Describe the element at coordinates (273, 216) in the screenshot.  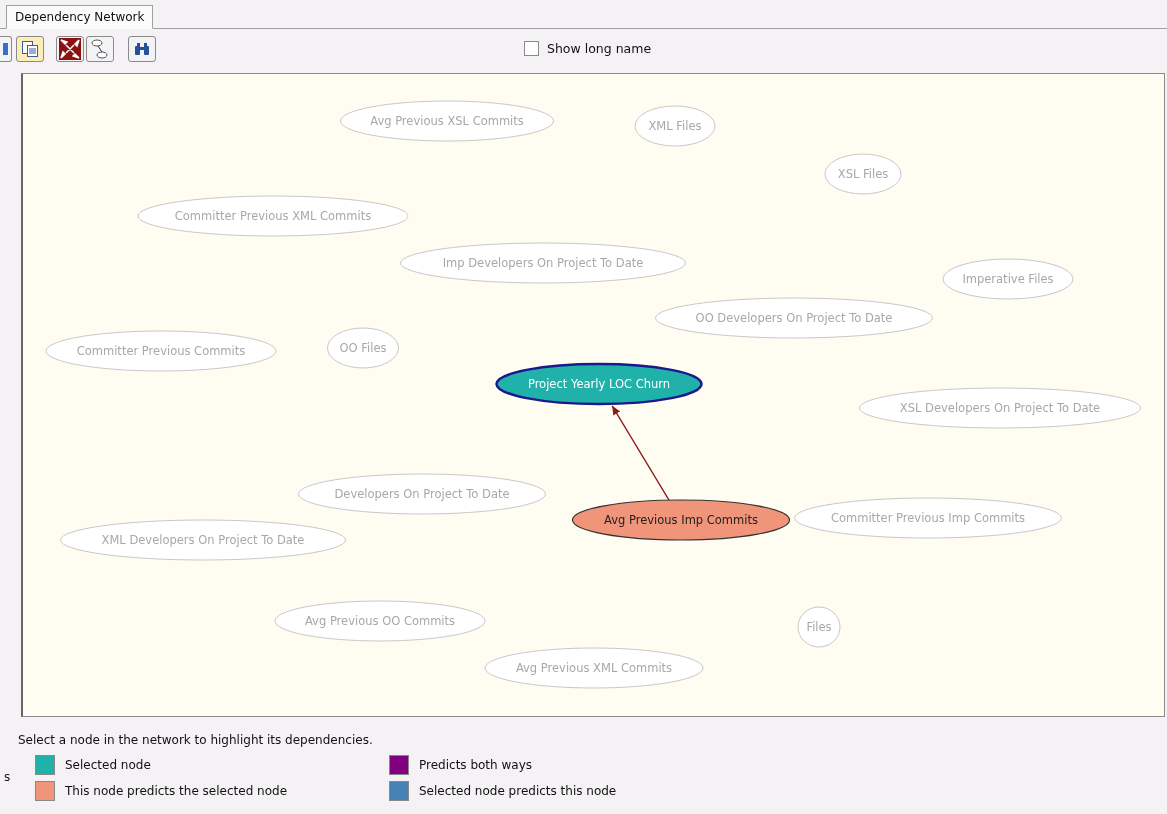
I see `graph-node: Committer Previous XML Commits` at that location.